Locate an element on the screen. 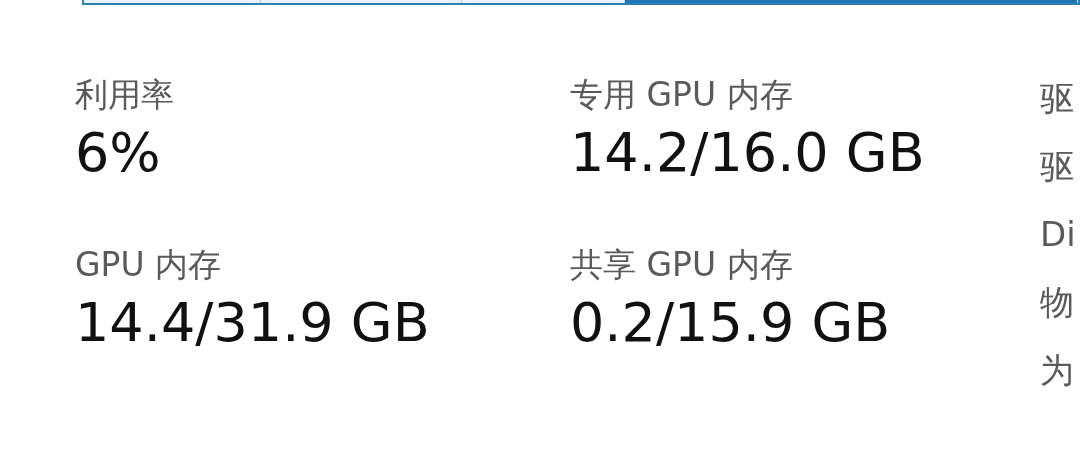 The width and height of the screenshot is (1080, 461). stat-label: GPU 内存 is located at coordinates (149, 265).